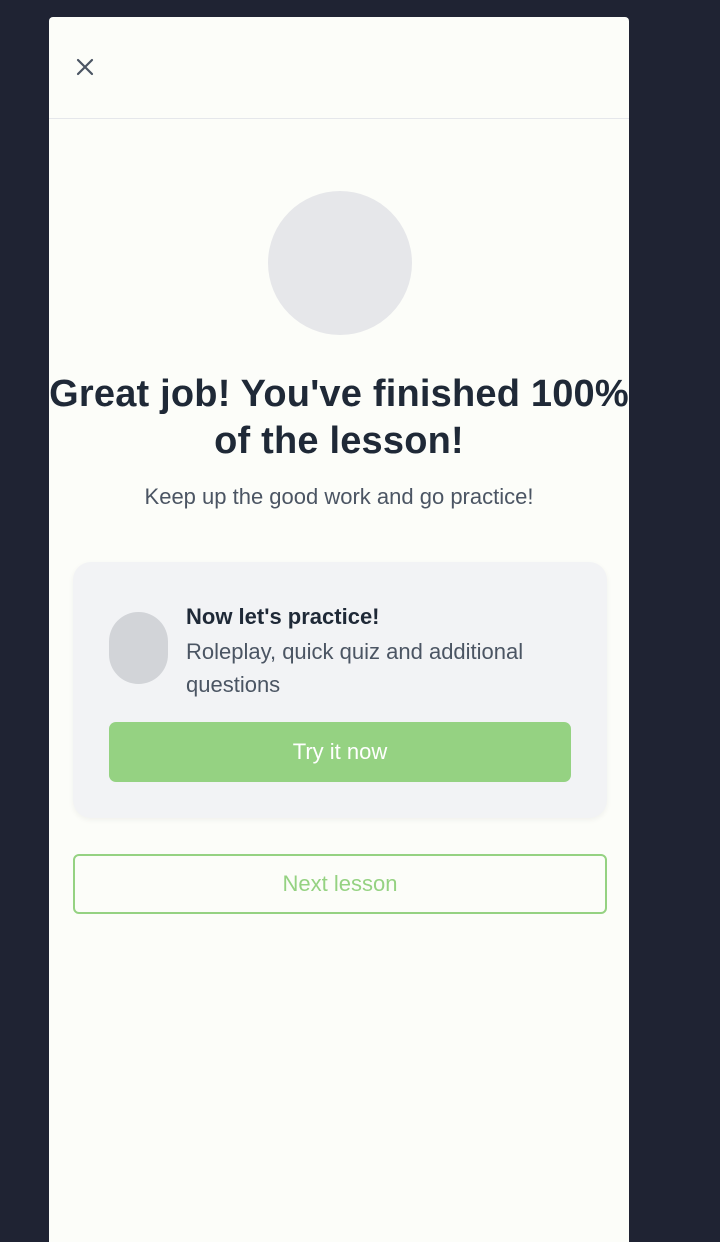 The width and height of the screenshot is (720, 1242). I want to click on try-it-now-button: Try it now, so click(340, 752).